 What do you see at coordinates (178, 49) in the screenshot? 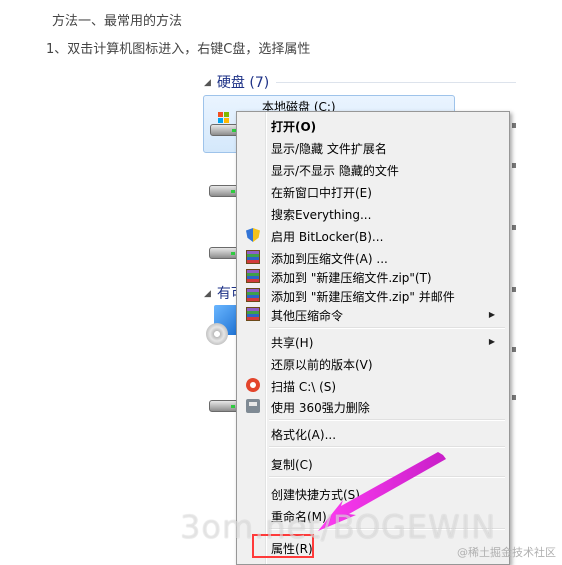
I see `step-instruction: 1、双击计算机图标进入，右键C盘，选择属性` at bounding box center [178, 49].